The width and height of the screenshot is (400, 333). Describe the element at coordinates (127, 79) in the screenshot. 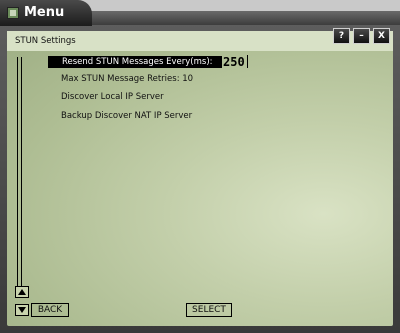

I see `menu-item-max-retries: Max STUN Message Retries: 10` at that location.